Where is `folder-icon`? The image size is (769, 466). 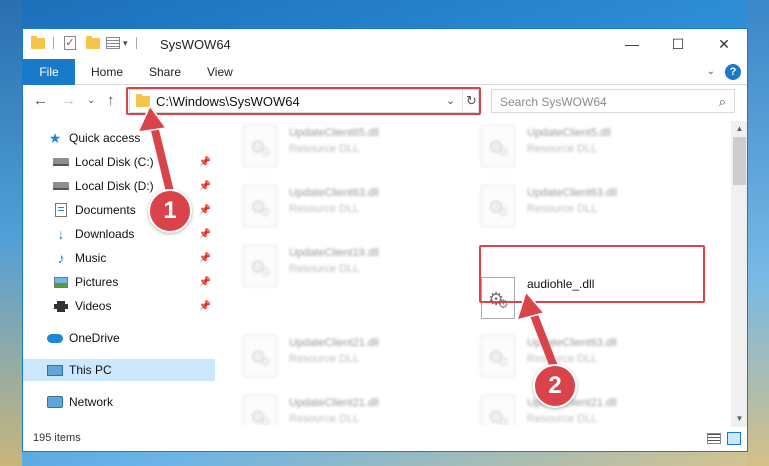
folder-icon is located at coordinates (38, 42).